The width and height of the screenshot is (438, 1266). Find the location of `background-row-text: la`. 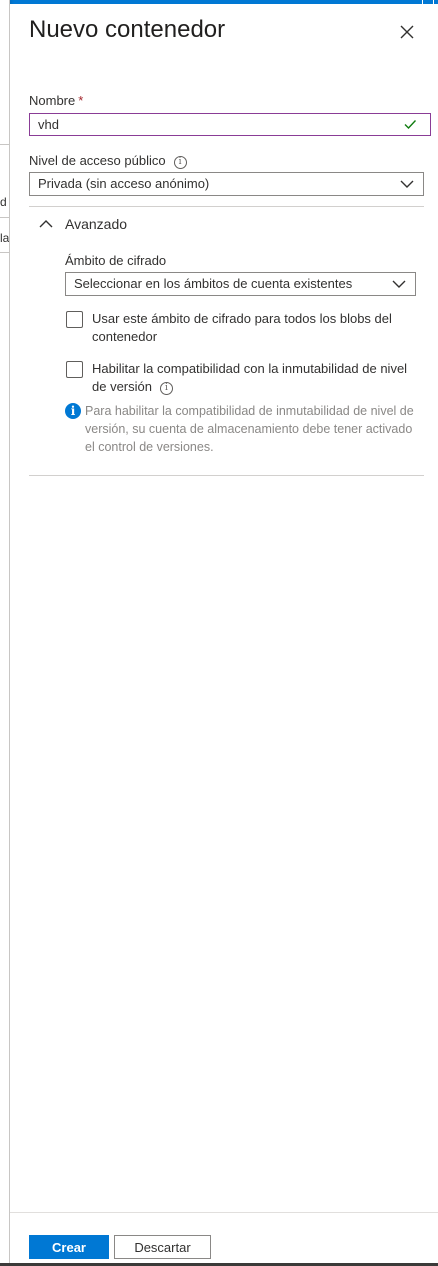

background-row-text: la is located at coordinates (5, 238).